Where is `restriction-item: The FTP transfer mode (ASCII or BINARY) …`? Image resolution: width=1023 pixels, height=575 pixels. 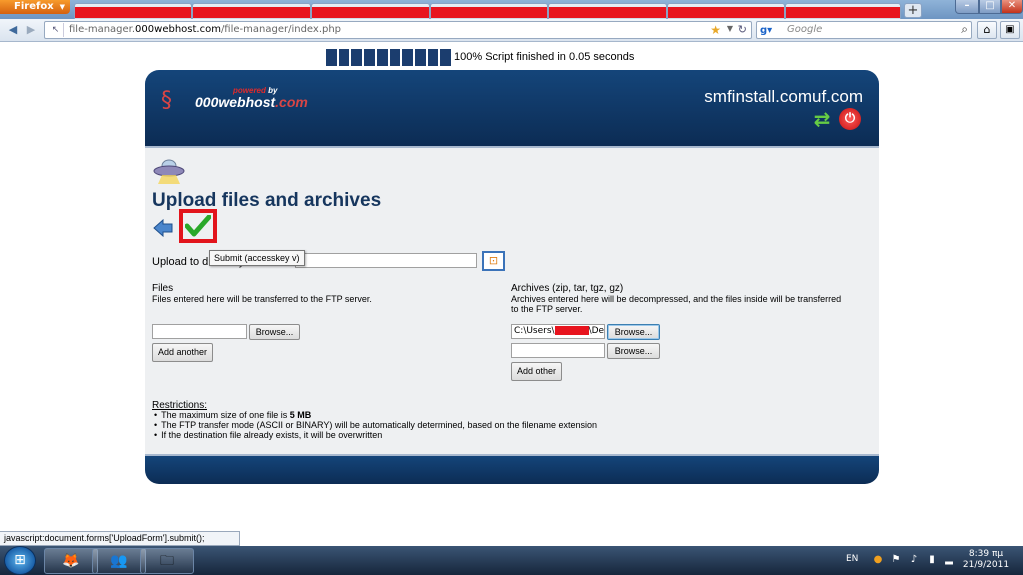
restriction-item: The FTP transfer mode (ASCII or BINARY) … is located at coordinates (374, 425).